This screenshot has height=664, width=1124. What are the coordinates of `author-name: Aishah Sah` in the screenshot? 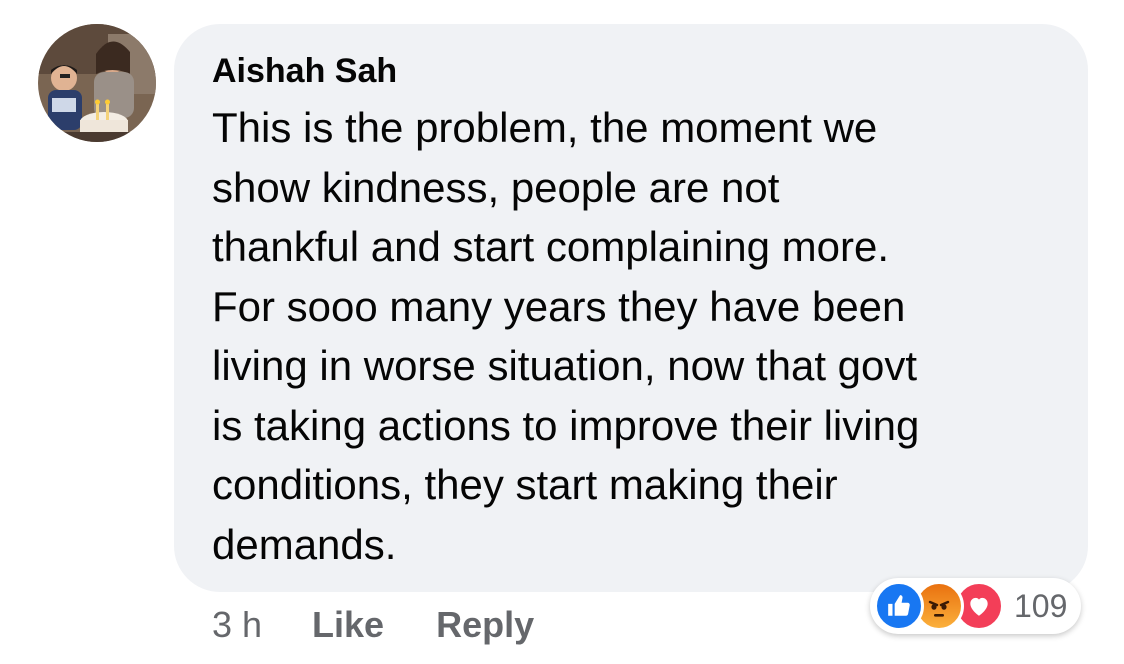 It's located at (304, 71).